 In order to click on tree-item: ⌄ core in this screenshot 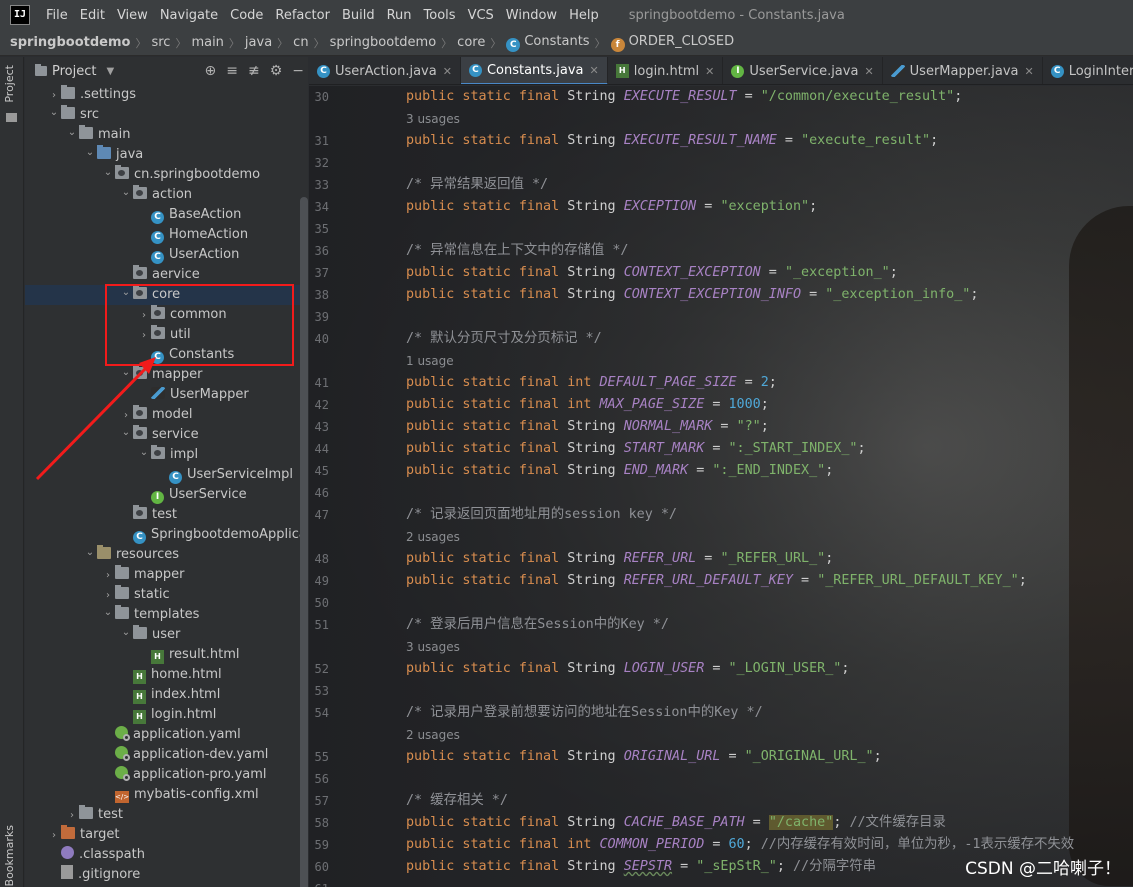, I will do `click(166, 295)`.